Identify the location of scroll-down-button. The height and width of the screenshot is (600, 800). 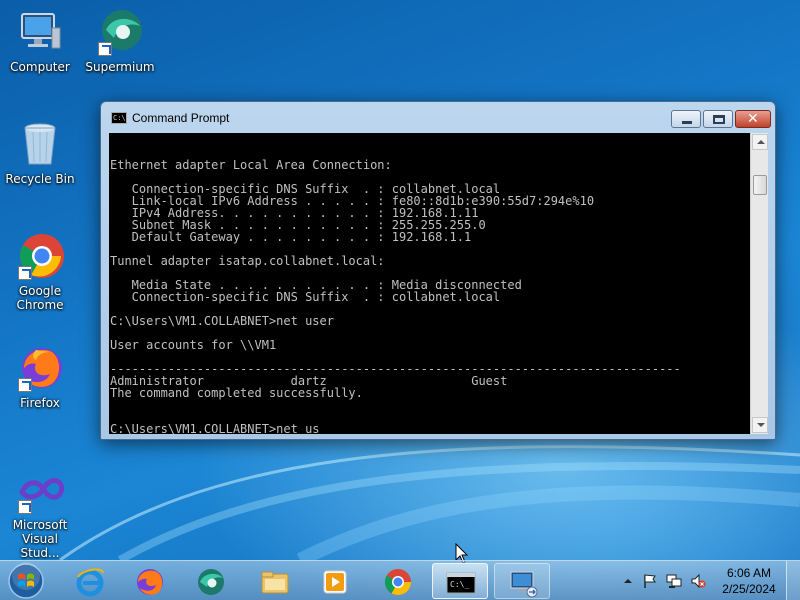
(760, 425).